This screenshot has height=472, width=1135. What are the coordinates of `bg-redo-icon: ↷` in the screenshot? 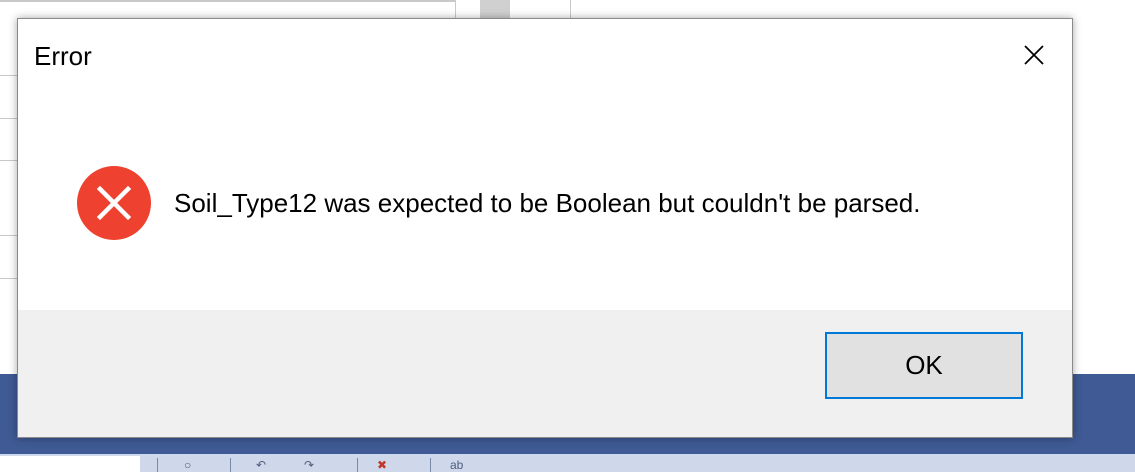 It's located at (309, 465).